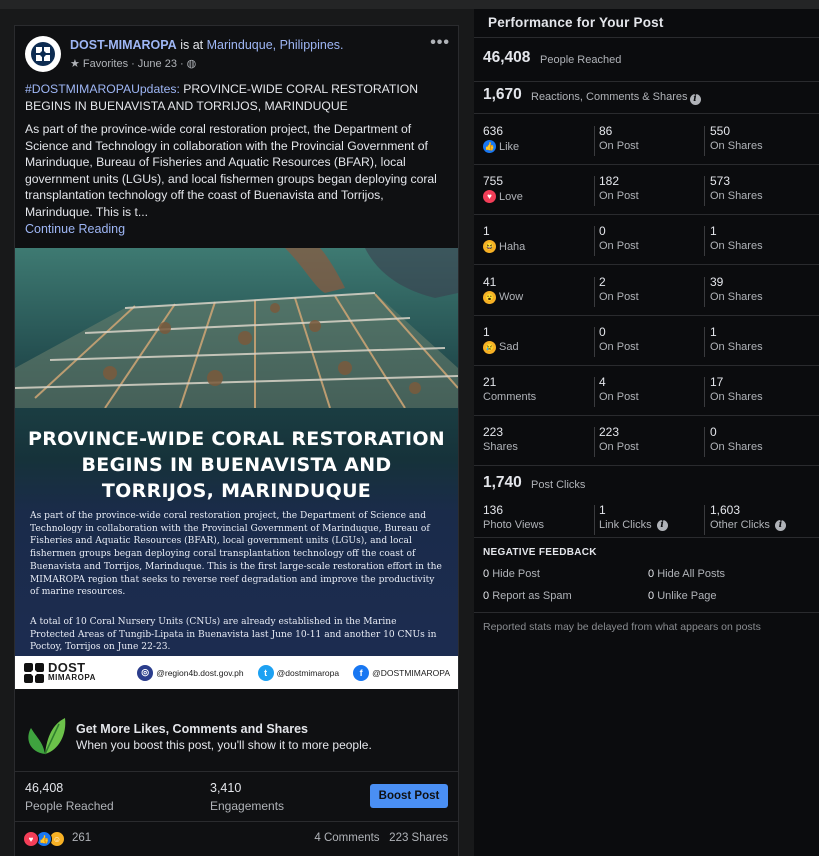  I want to click on website-handle: ◎ @region4b.dost.gov.ph, so click(190, 672).